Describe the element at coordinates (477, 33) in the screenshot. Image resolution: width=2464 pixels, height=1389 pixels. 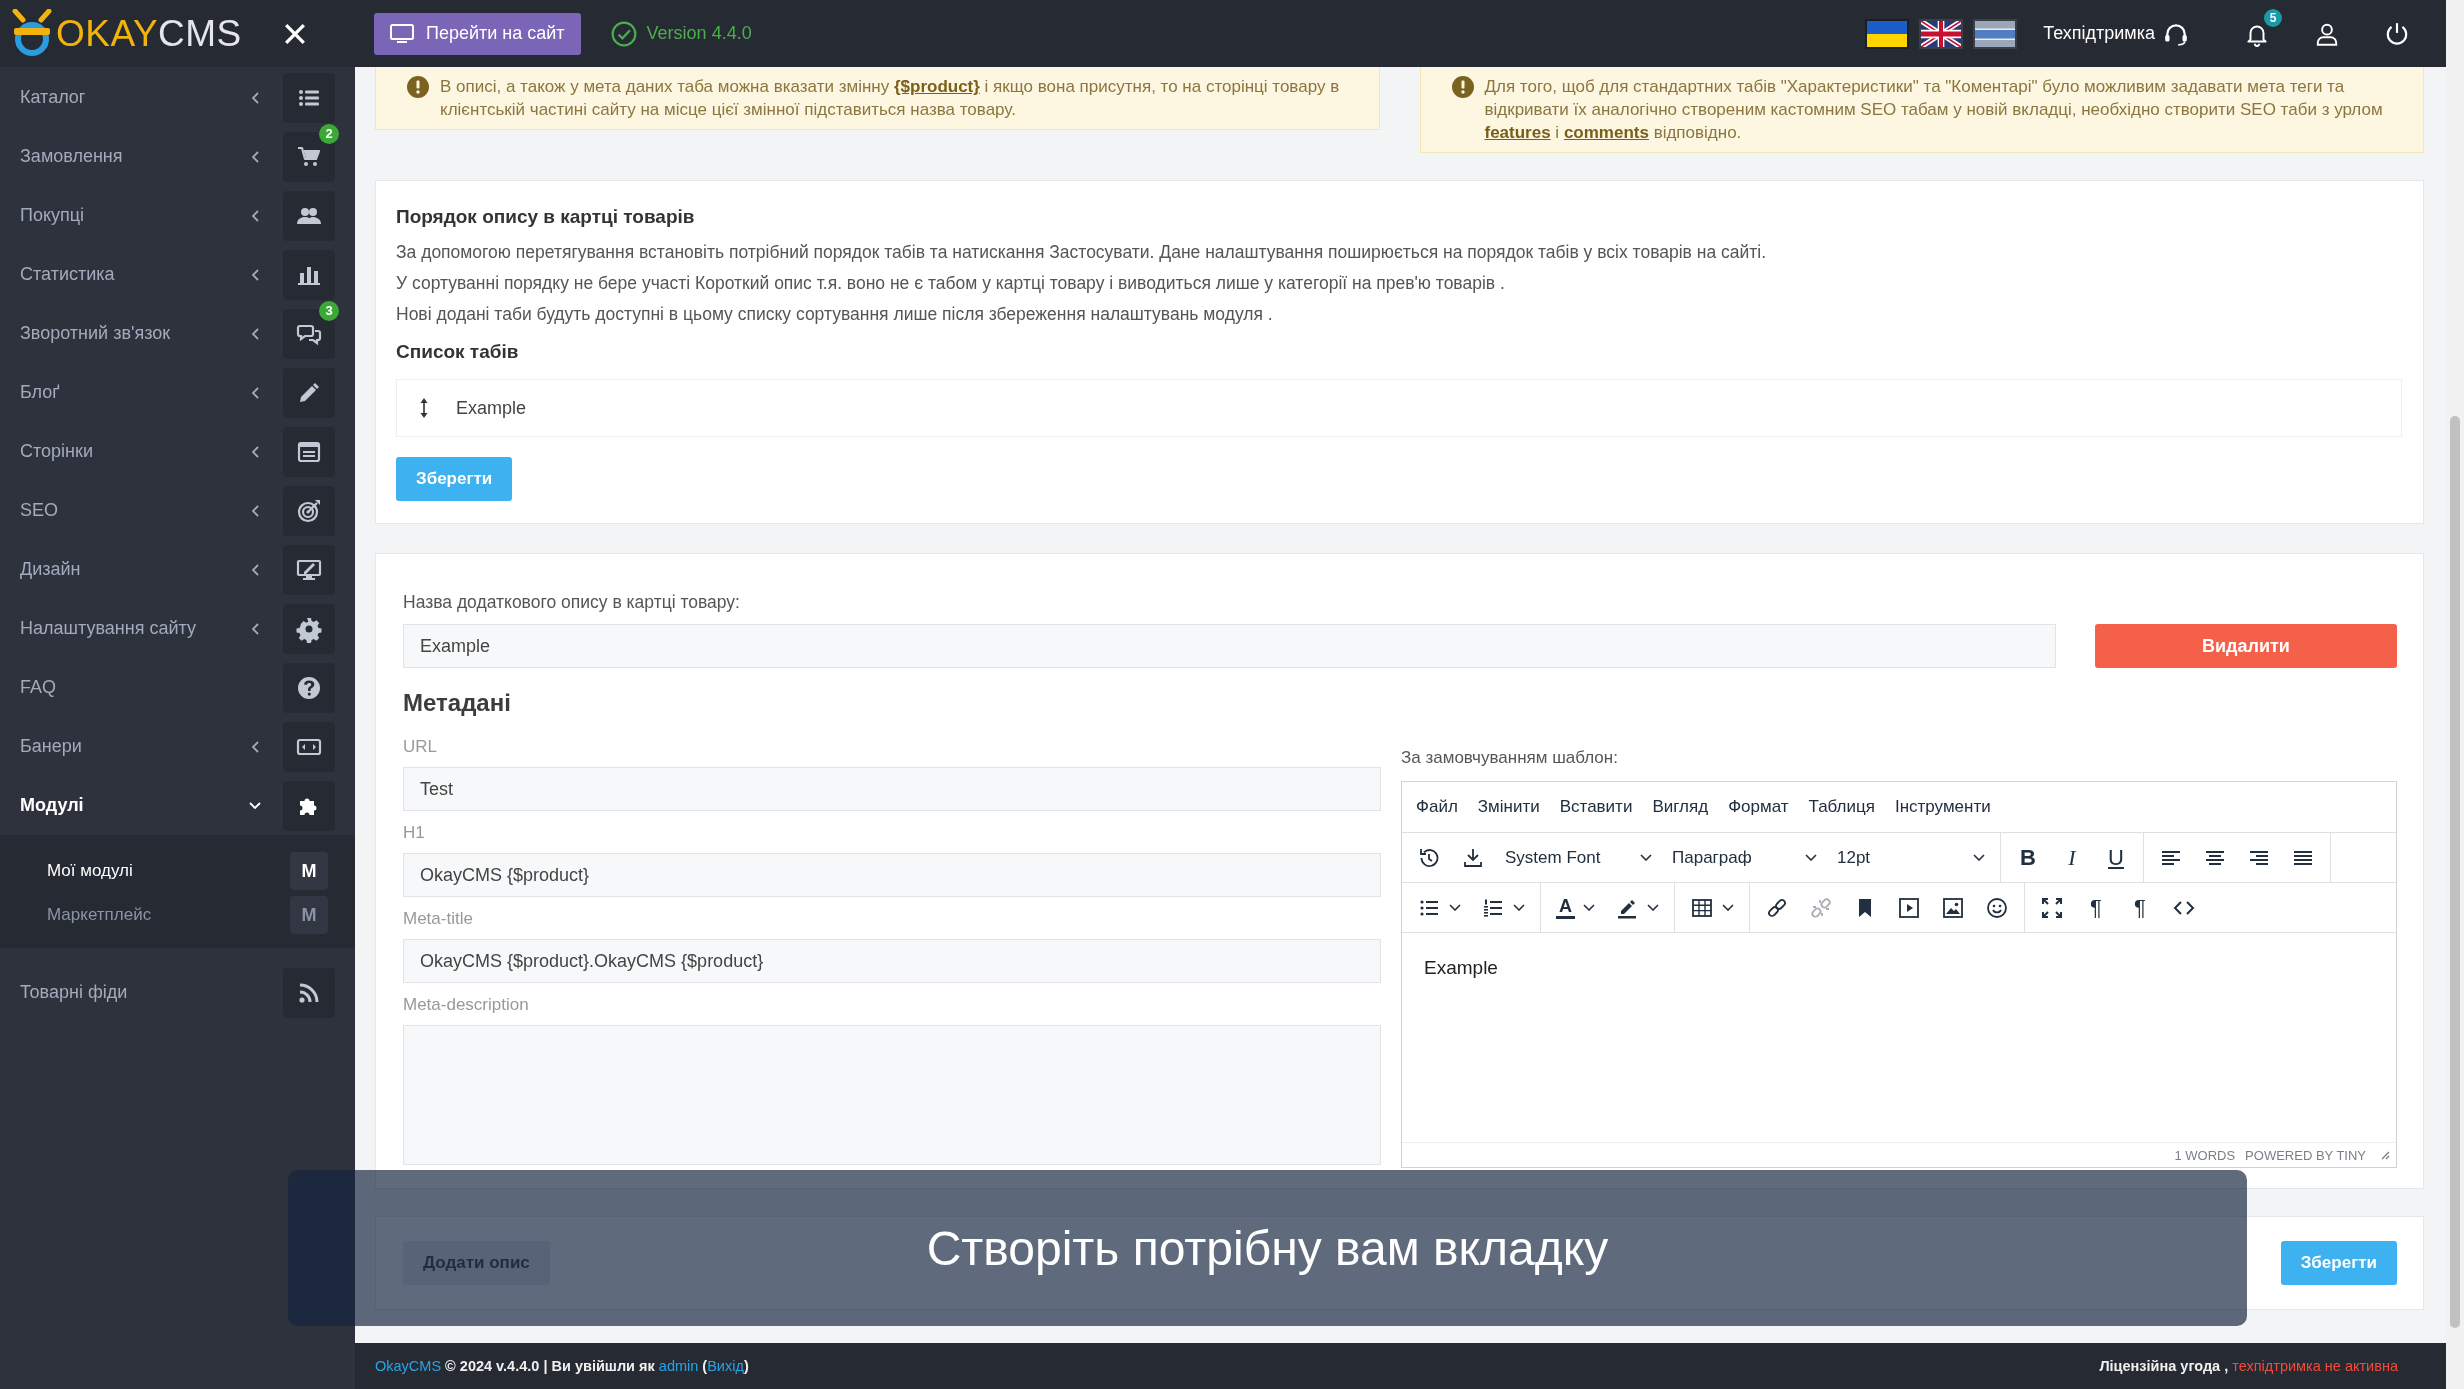
I see `go-to-site-button: Перейти на сайт` at that location.